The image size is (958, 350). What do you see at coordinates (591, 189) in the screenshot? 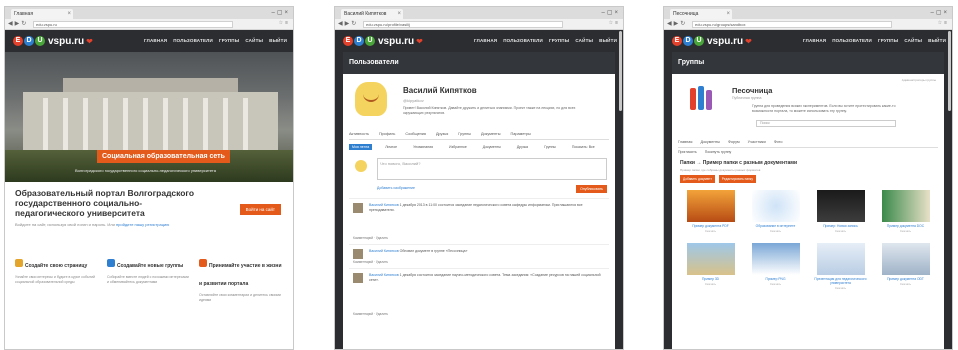
I see `publish-button: Опубликовать` at bounding box center [591, 189].